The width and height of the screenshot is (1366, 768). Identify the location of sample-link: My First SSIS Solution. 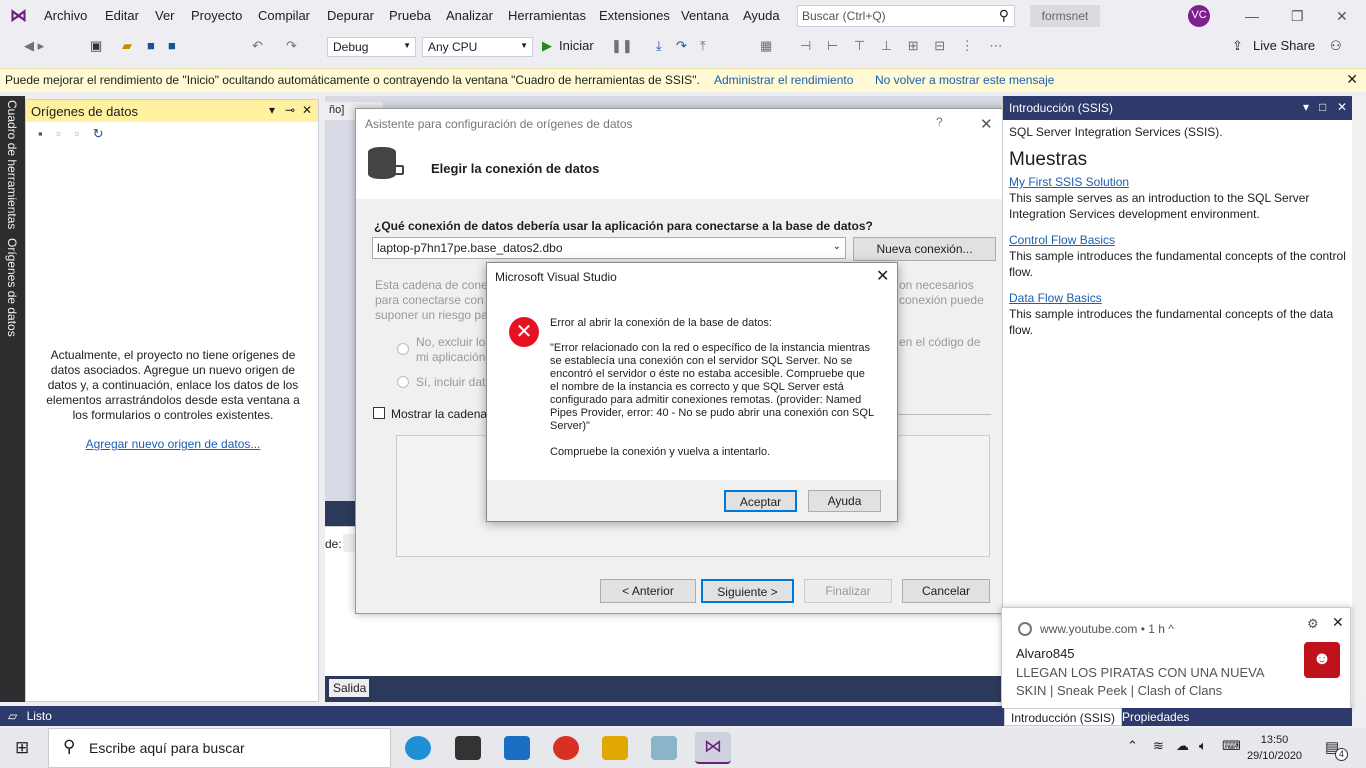
(1177, 182).